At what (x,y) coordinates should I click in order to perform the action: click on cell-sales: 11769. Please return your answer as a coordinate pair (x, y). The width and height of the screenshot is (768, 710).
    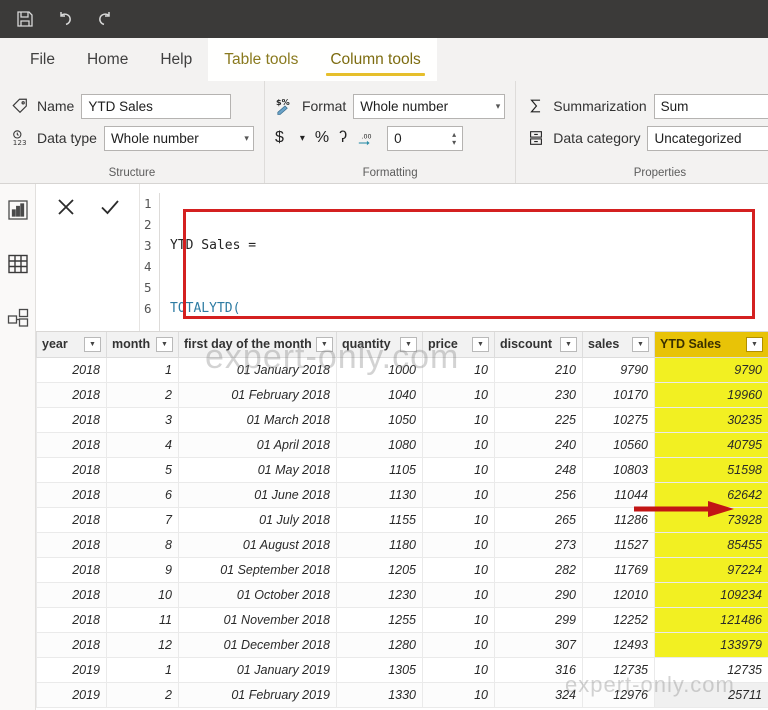
    Looking at the image, I should click on (618, 570).